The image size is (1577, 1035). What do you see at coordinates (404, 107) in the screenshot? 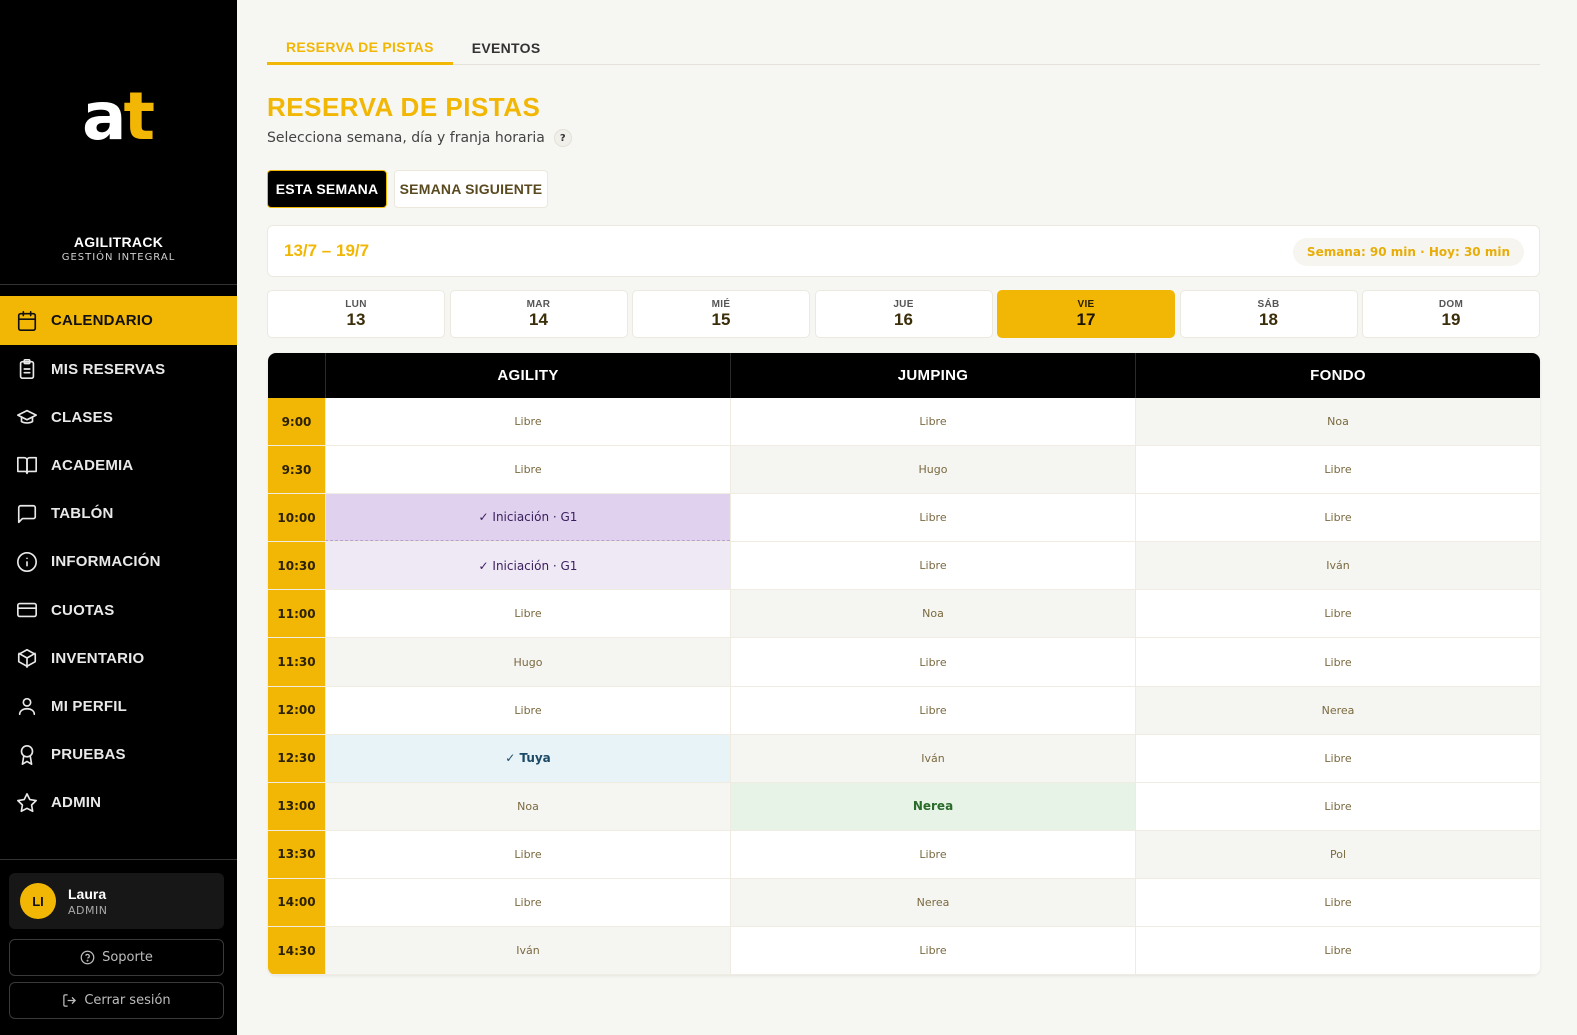
I see `page-title: RESERVA DE PISTAS` at bounding box center [404, 107].